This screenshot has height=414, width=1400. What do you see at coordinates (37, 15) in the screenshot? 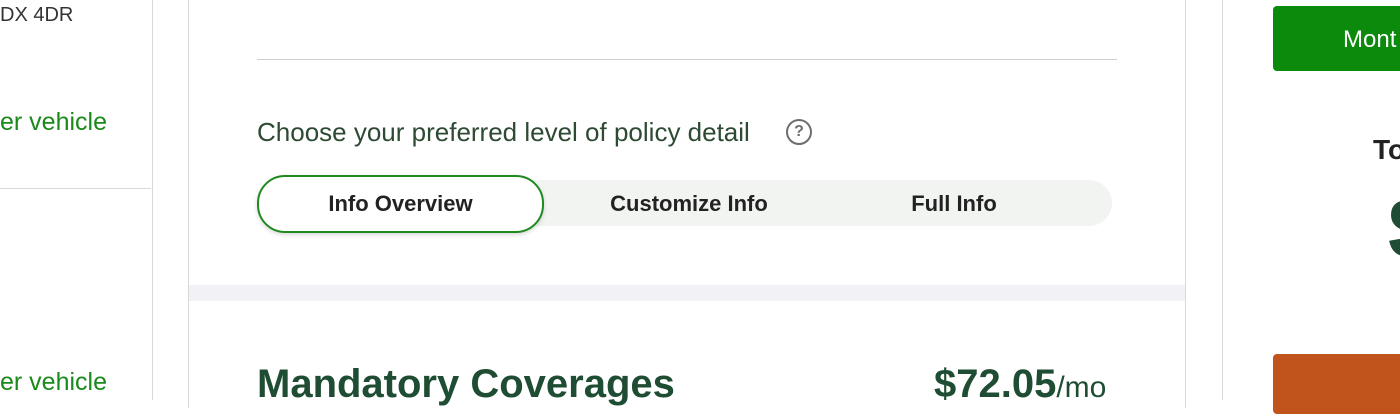
I see `vehicle-name: DX 4DR` at bounding box center [37, 15].